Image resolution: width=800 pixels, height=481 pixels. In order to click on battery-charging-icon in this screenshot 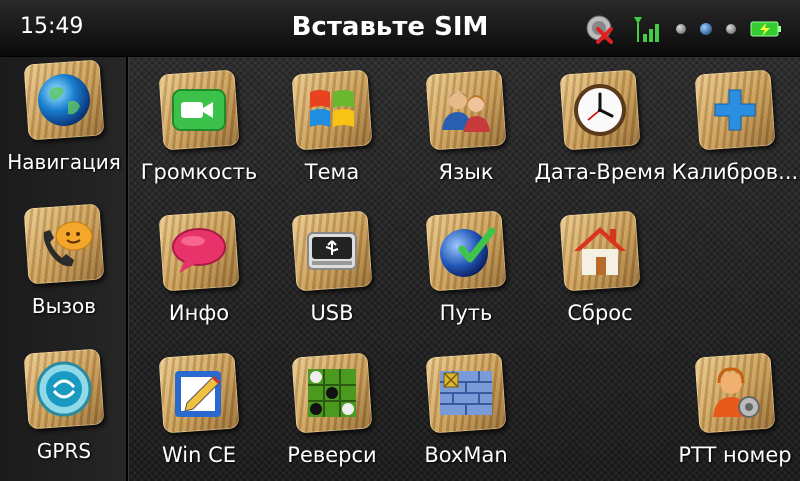, I will do `click(766, 29)`.